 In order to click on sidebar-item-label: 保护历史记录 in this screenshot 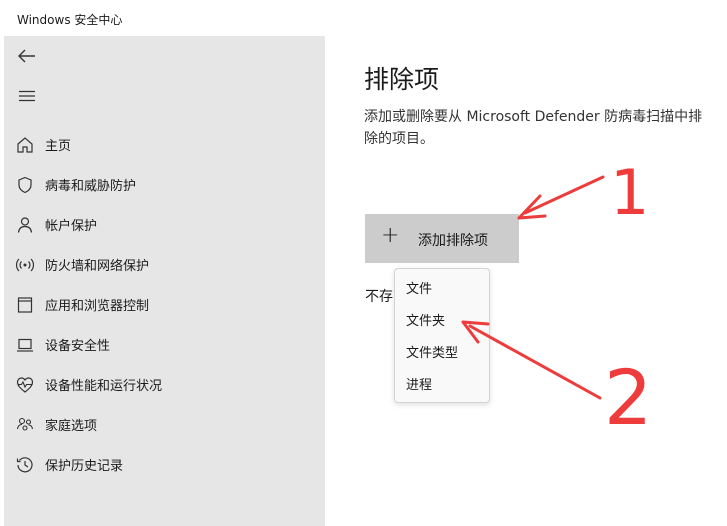, I will do `click(84, 466)`.